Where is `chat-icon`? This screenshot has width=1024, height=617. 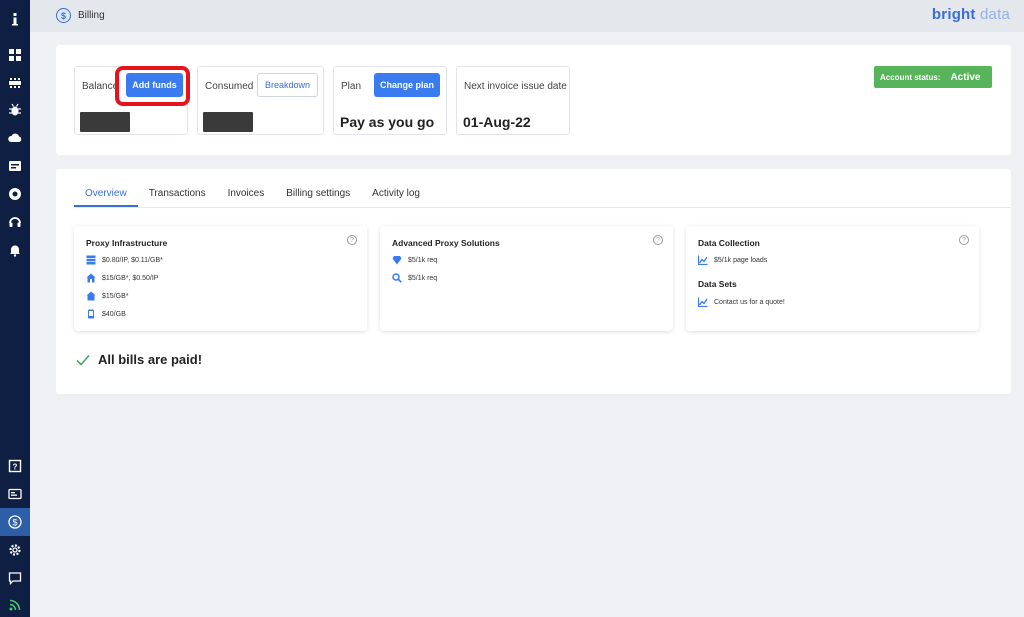 chat-icon is located at coordinates (15, 578).